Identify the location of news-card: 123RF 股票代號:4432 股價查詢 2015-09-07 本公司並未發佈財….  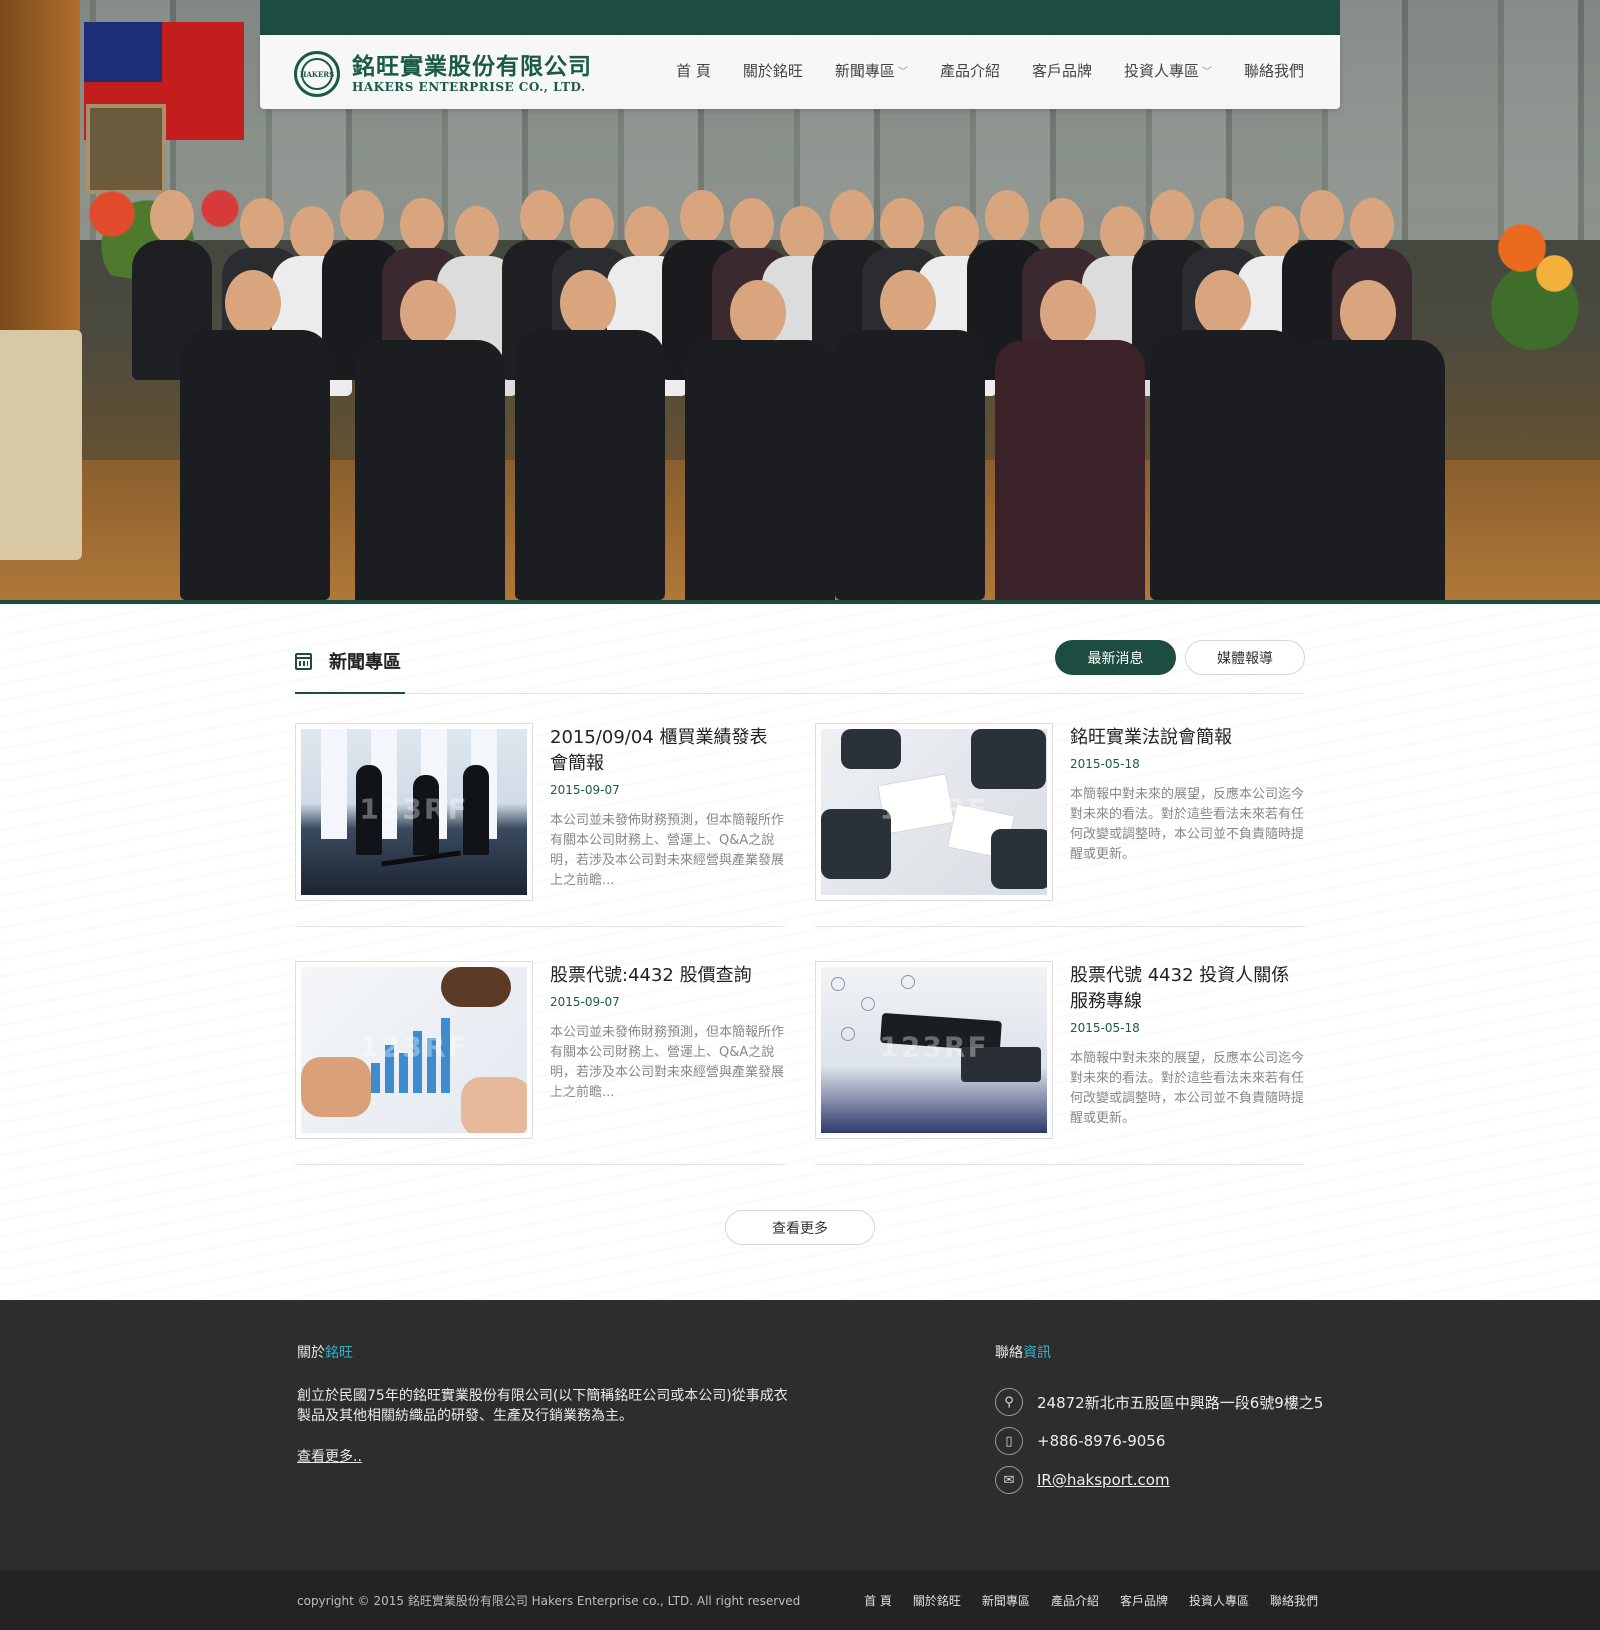
(540, 1063).